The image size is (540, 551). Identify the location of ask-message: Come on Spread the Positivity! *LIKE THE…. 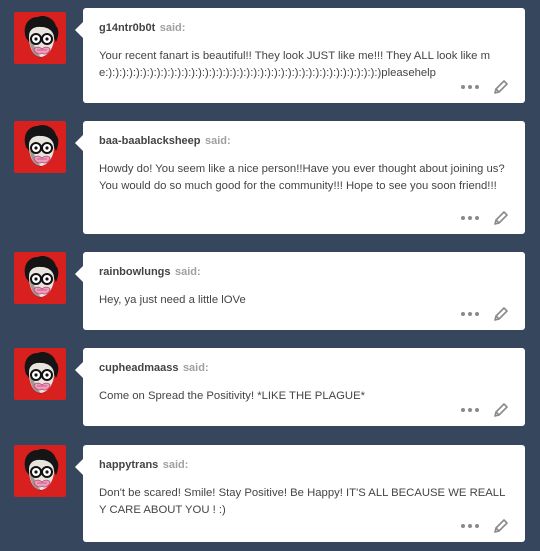
(232, 396).